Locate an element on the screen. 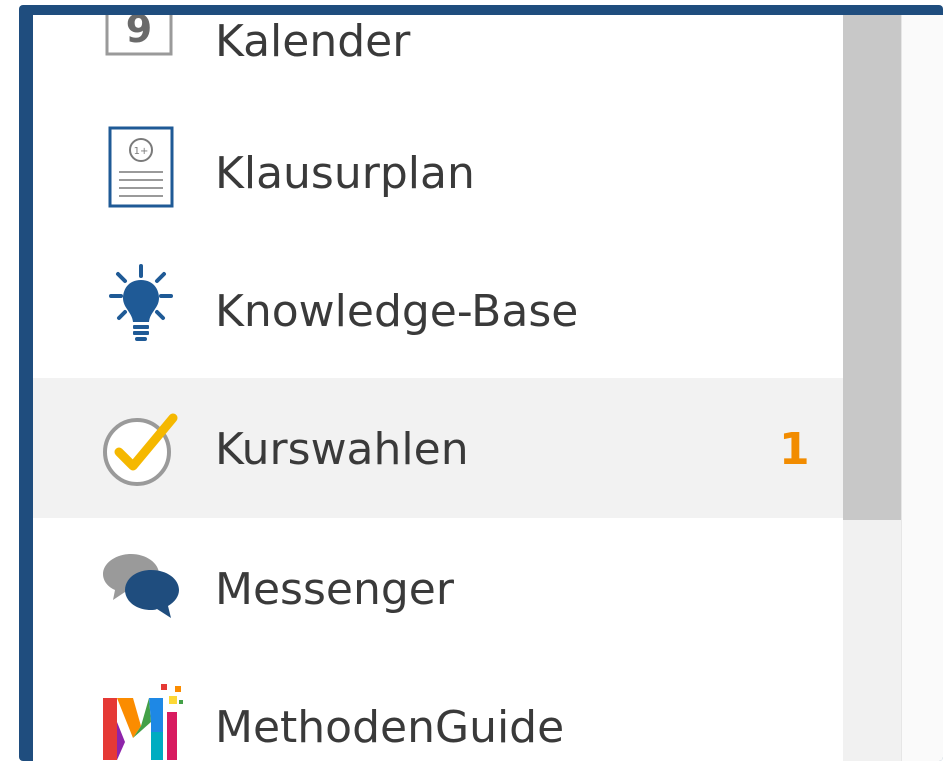 This screenshot has height=761, width=949. menu-item-label: Kalender is located at coordinates (313, 41).